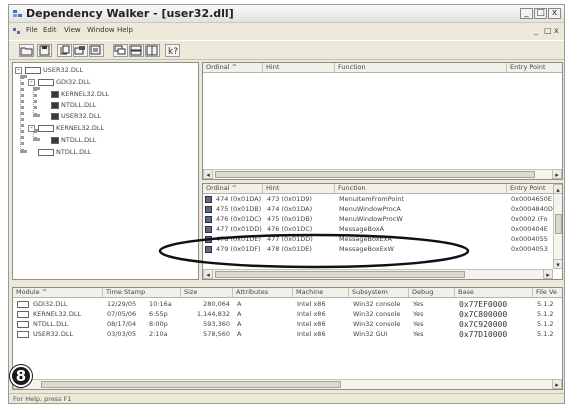 The height and width of the screenshot is (405, 569). What do you see at coordinates (50, 30) in the screenshot?
I see `menu-edit: Edit` at bounding box center [50, 30].